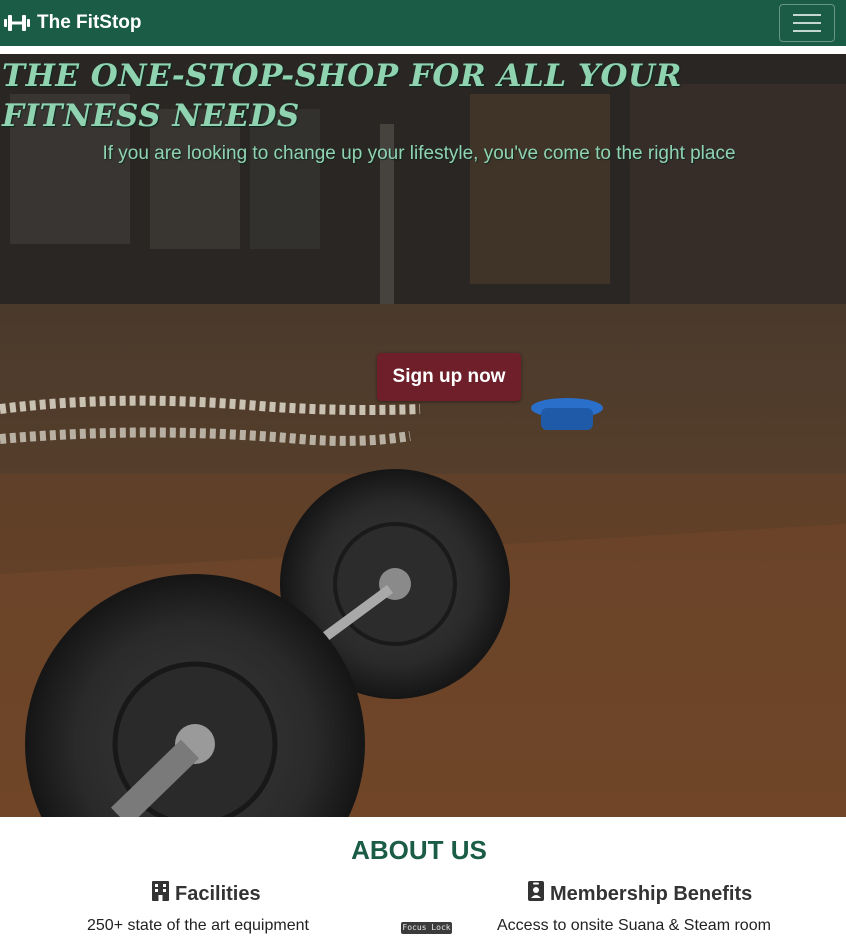 The height and width of the screenshot is (939, 846). I want to click on facilities-heading-label: Facilities, so click(218, 893).